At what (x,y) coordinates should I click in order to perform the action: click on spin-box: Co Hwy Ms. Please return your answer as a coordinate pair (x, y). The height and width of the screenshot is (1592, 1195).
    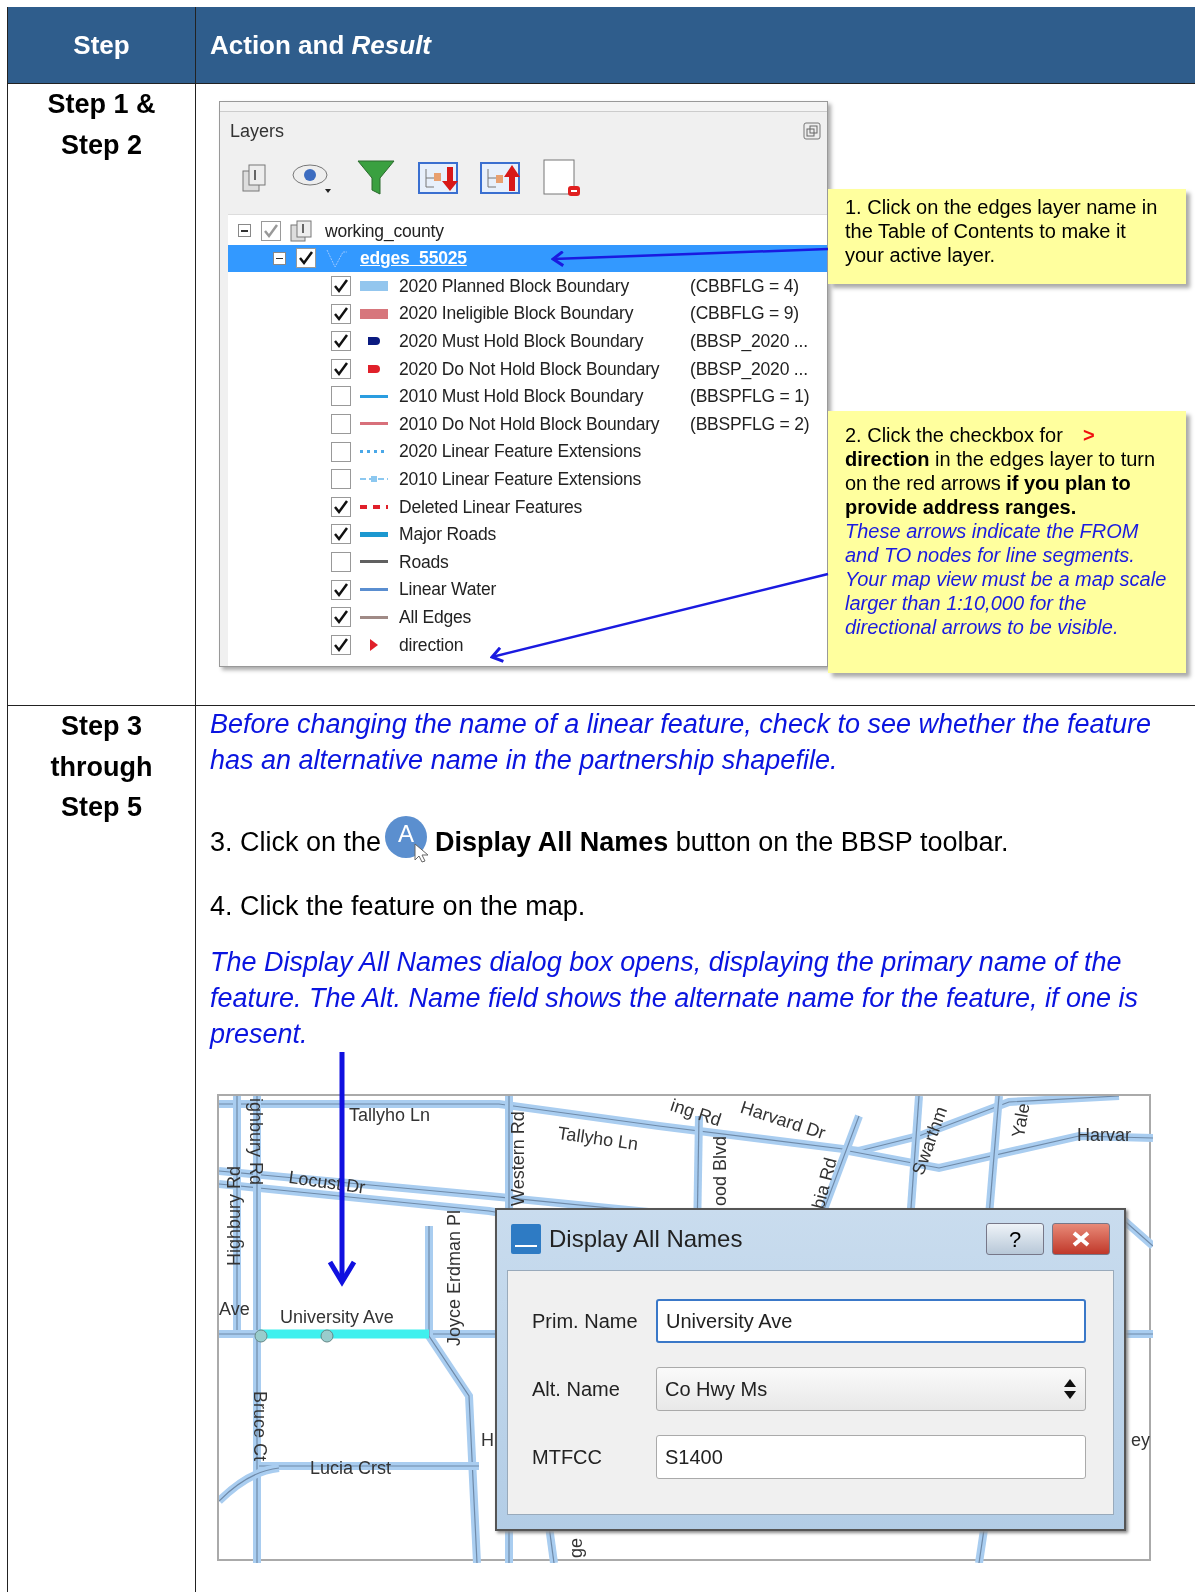
    Looking at the image, I should click on (871, 1389).